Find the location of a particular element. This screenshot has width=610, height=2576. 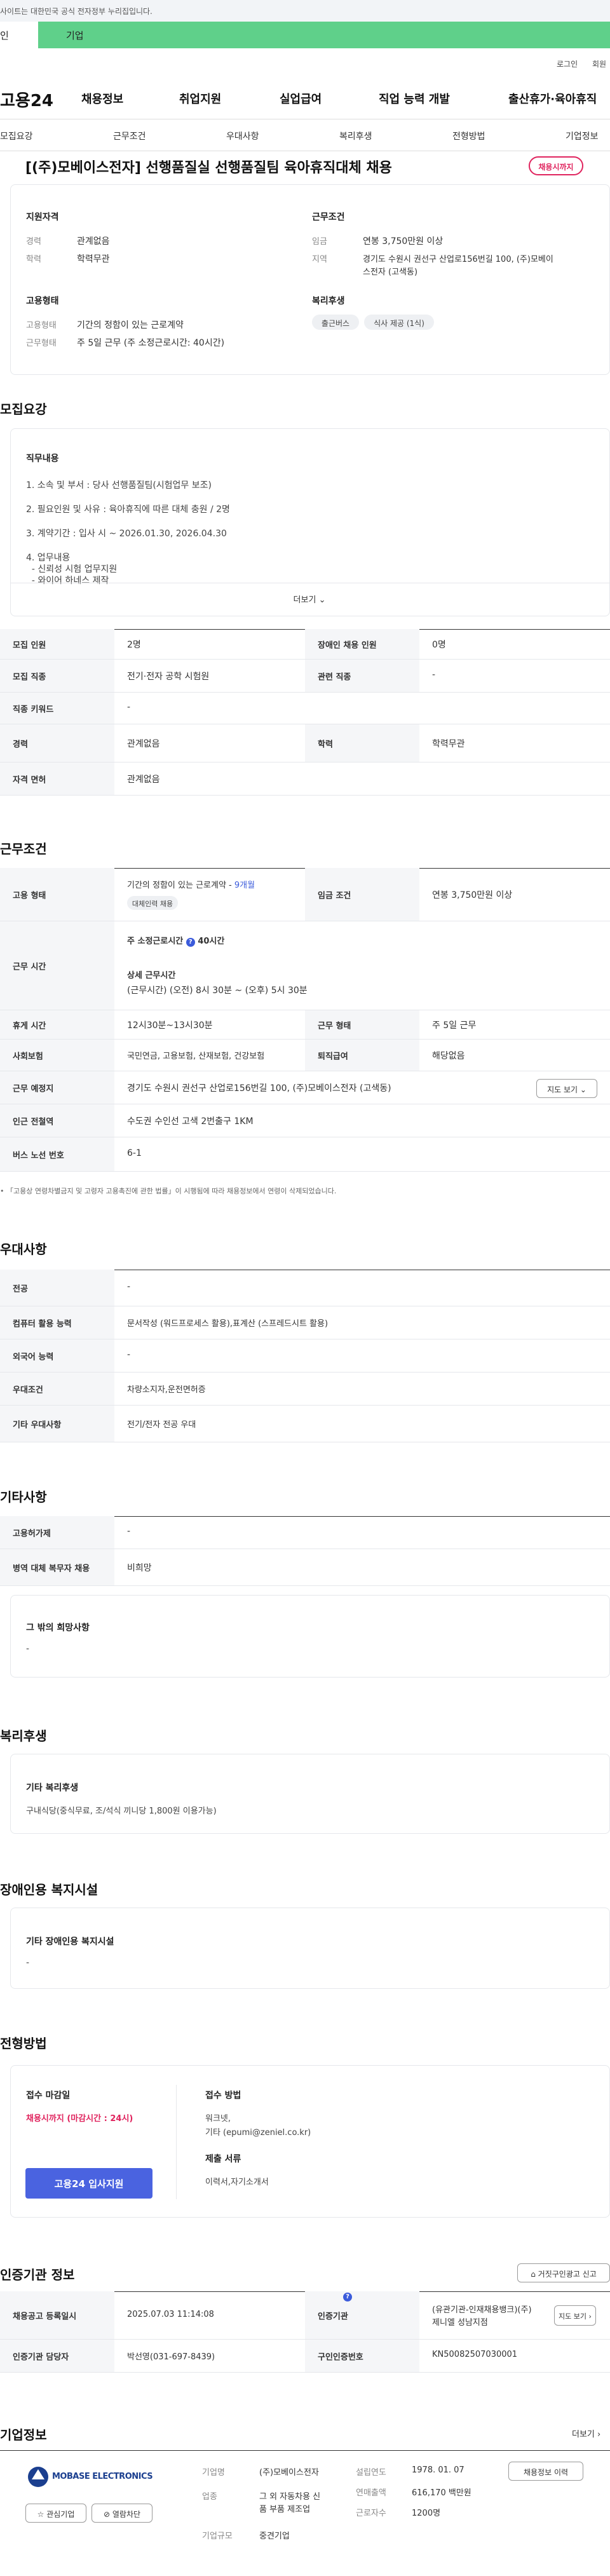

row-header: 장애인 채용 인원 is located at coordinates (362, 644).